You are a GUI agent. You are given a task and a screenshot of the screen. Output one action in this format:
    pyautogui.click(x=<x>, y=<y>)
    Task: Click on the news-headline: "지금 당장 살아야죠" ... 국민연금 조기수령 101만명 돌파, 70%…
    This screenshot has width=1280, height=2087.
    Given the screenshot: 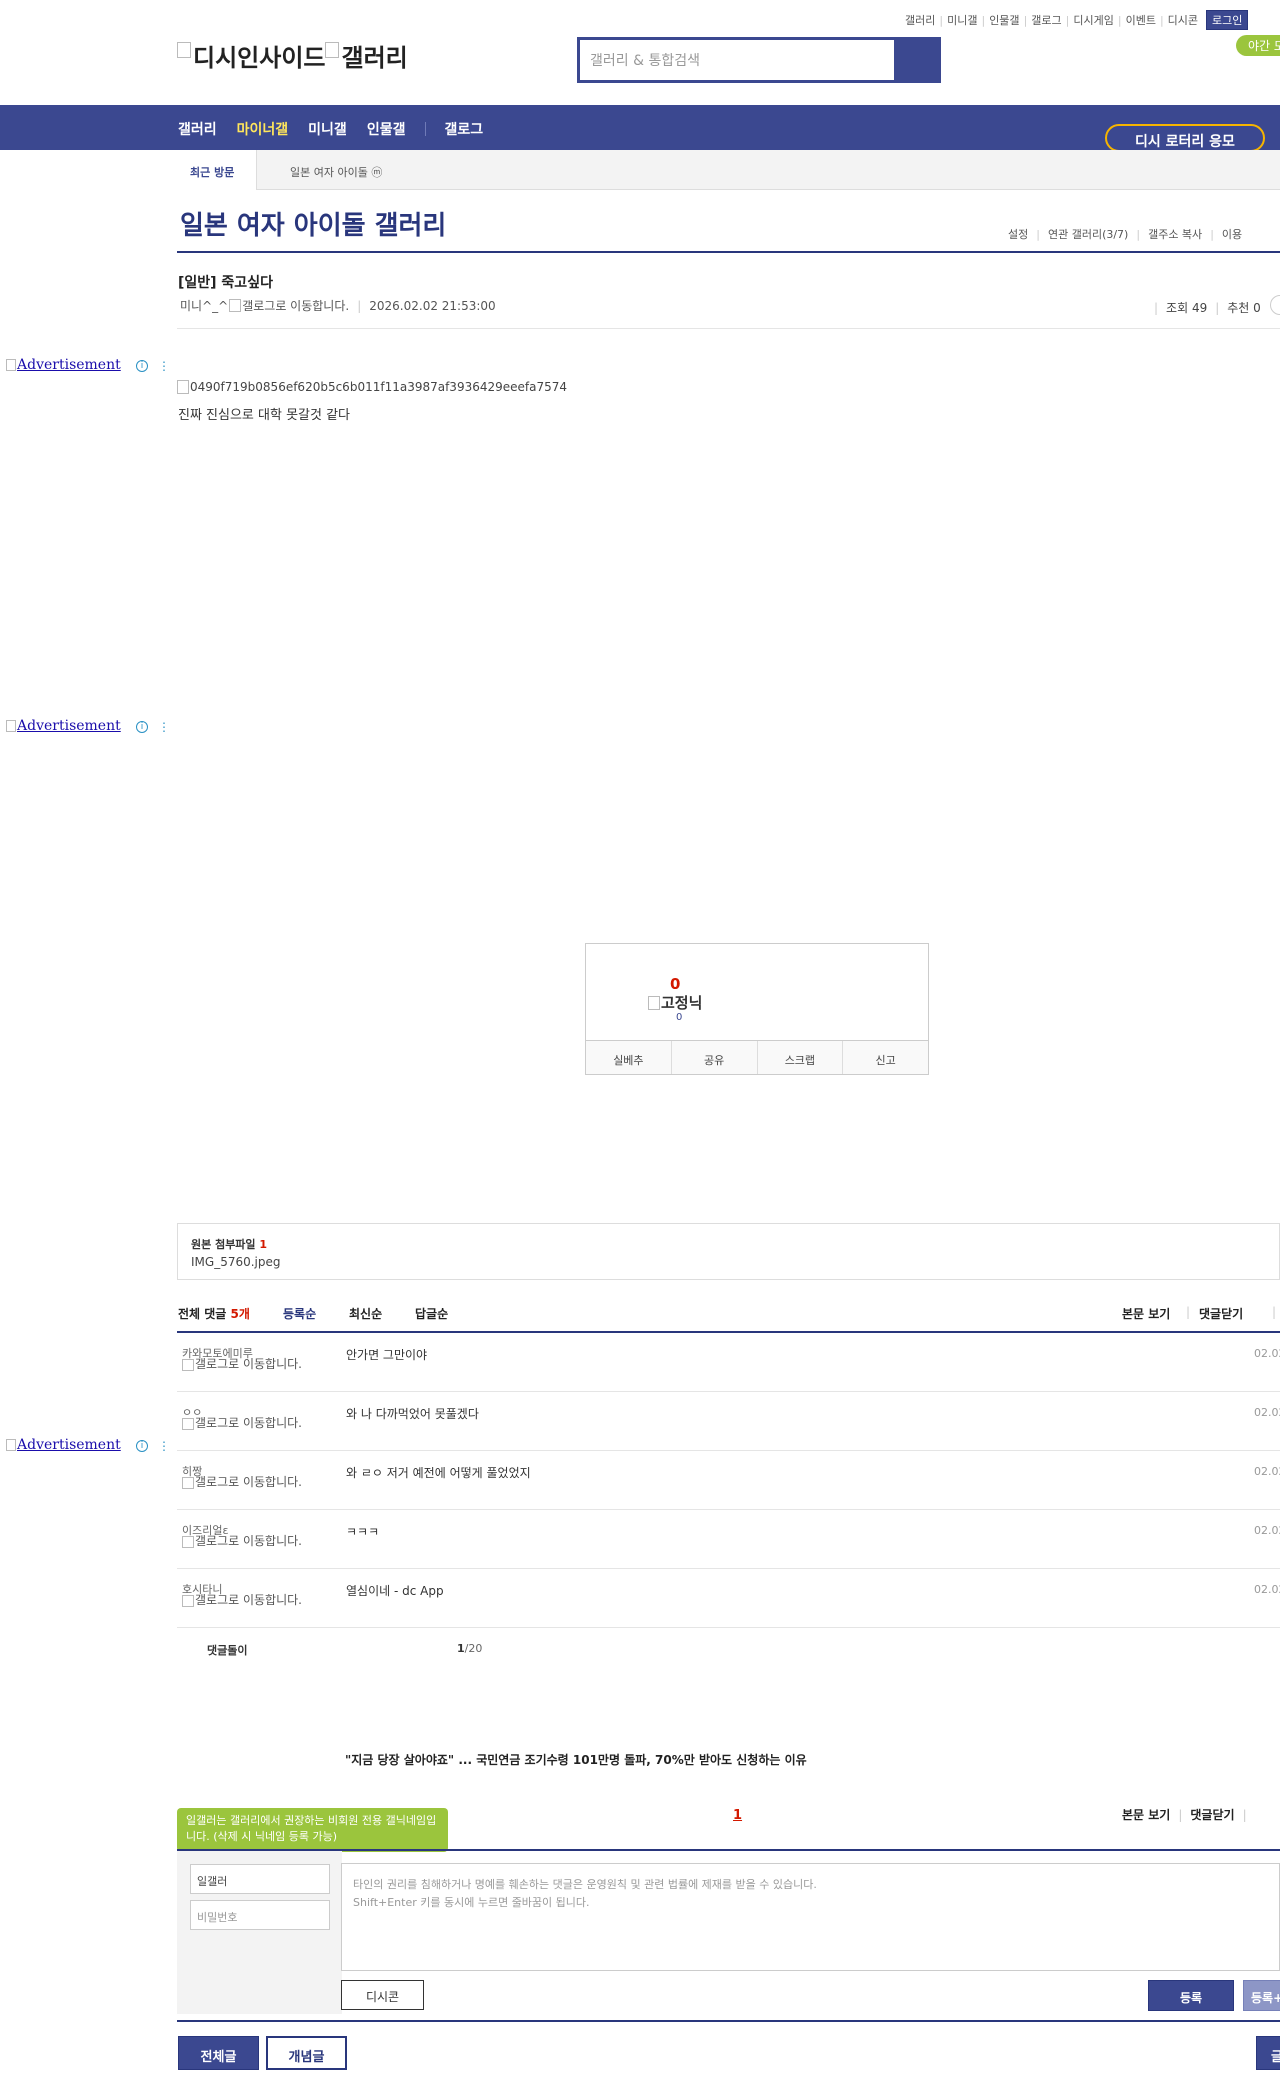 What is the action you would take?
    pyautogui.click(x=576, y=1759)
    